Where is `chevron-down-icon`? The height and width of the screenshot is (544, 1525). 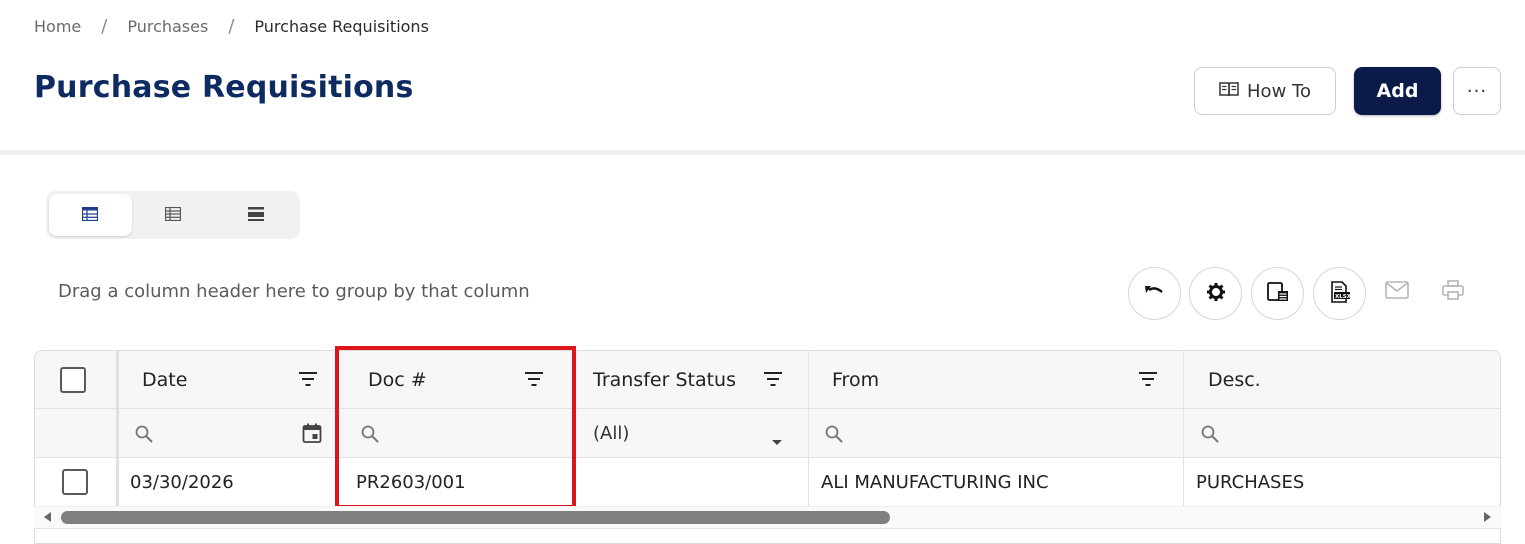
chevron-down-icon is located at coordinates (777, 440).